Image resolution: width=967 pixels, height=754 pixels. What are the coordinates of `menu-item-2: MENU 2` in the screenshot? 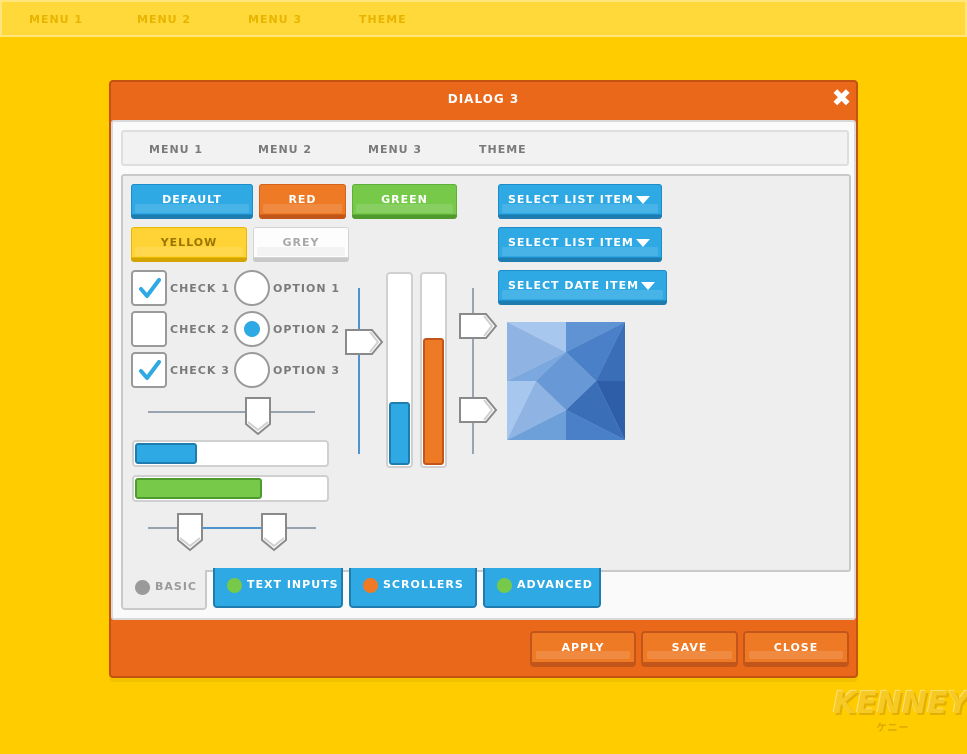 It's located at (285, 149).